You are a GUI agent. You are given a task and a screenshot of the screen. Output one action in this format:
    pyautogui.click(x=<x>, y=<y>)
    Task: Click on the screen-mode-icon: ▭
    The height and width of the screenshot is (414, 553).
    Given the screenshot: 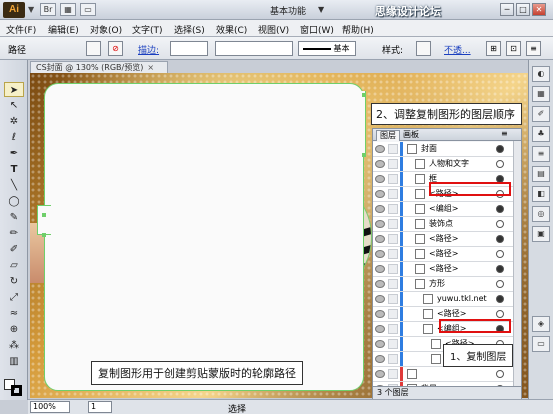 What is the action you would take?
    pyautogui.click(x=88, y=9)
    